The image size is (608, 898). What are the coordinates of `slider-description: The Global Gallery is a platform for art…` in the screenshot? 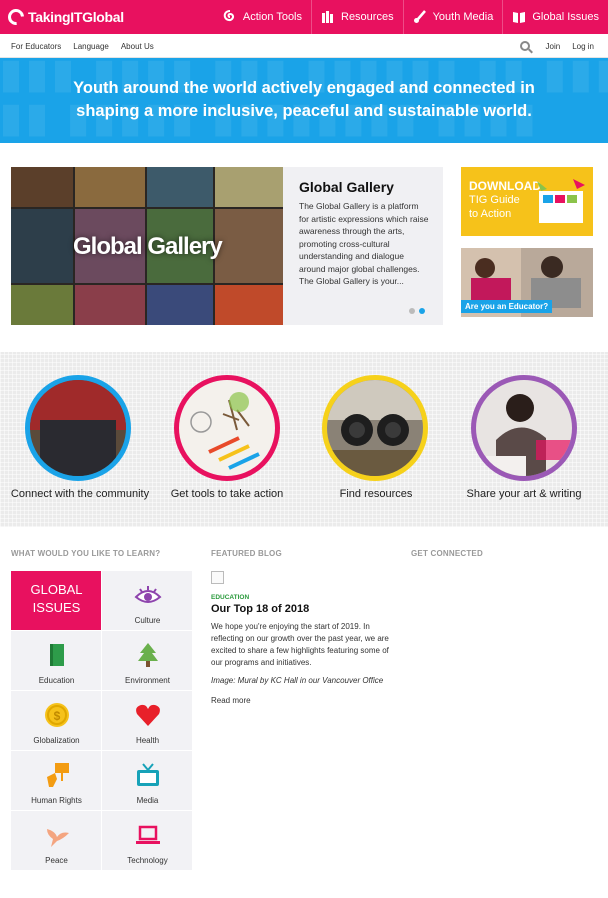 It's located at (364, 243).